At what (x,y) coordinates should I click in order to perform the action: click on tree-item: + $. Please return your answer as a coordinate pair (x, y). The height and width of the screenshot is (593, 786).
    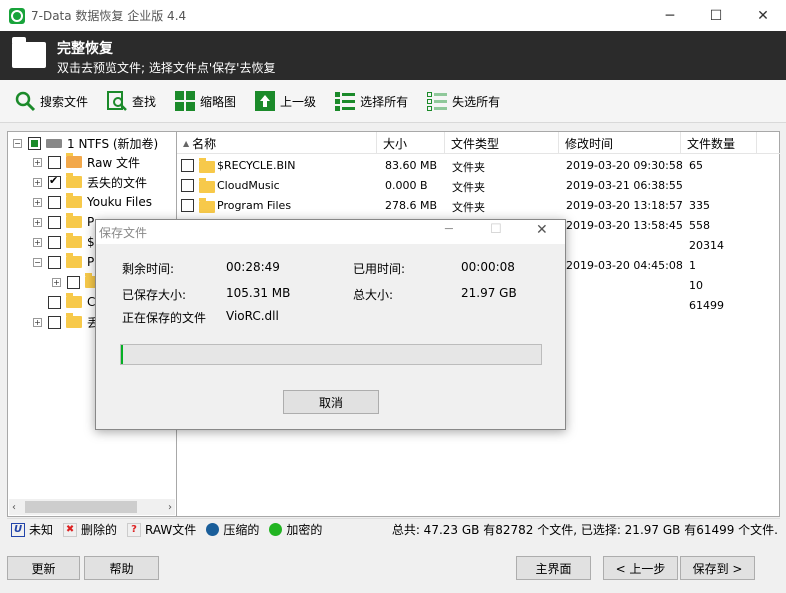
    Looking at the image, I should click on (64, 242).